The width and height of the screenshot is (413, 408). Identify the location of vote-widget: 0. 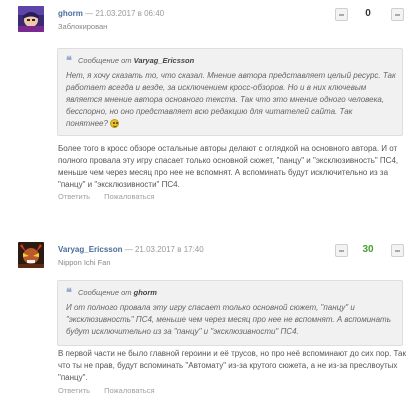
(358, 16).